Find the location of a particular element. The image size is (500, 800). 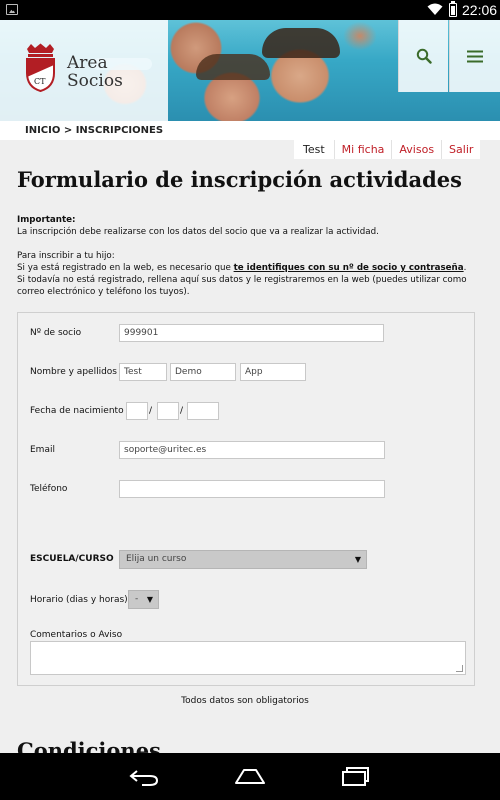

birth-month-input is located at coordinates (168, 411).